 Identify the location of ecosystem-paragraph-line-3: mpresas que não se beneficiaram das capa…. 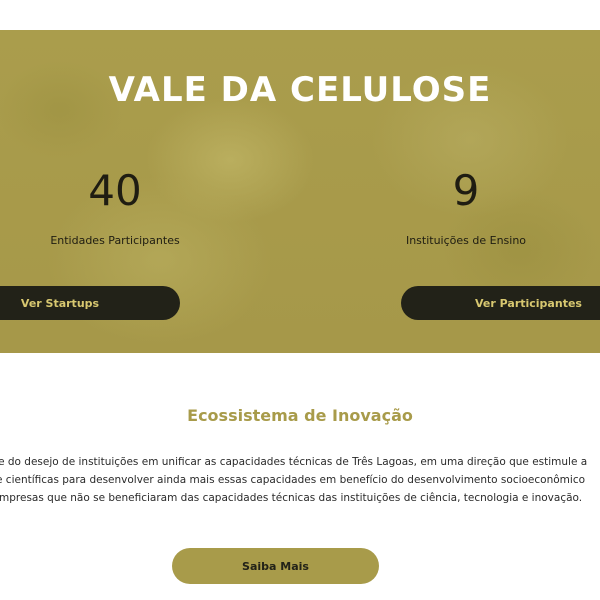
(291, 498).